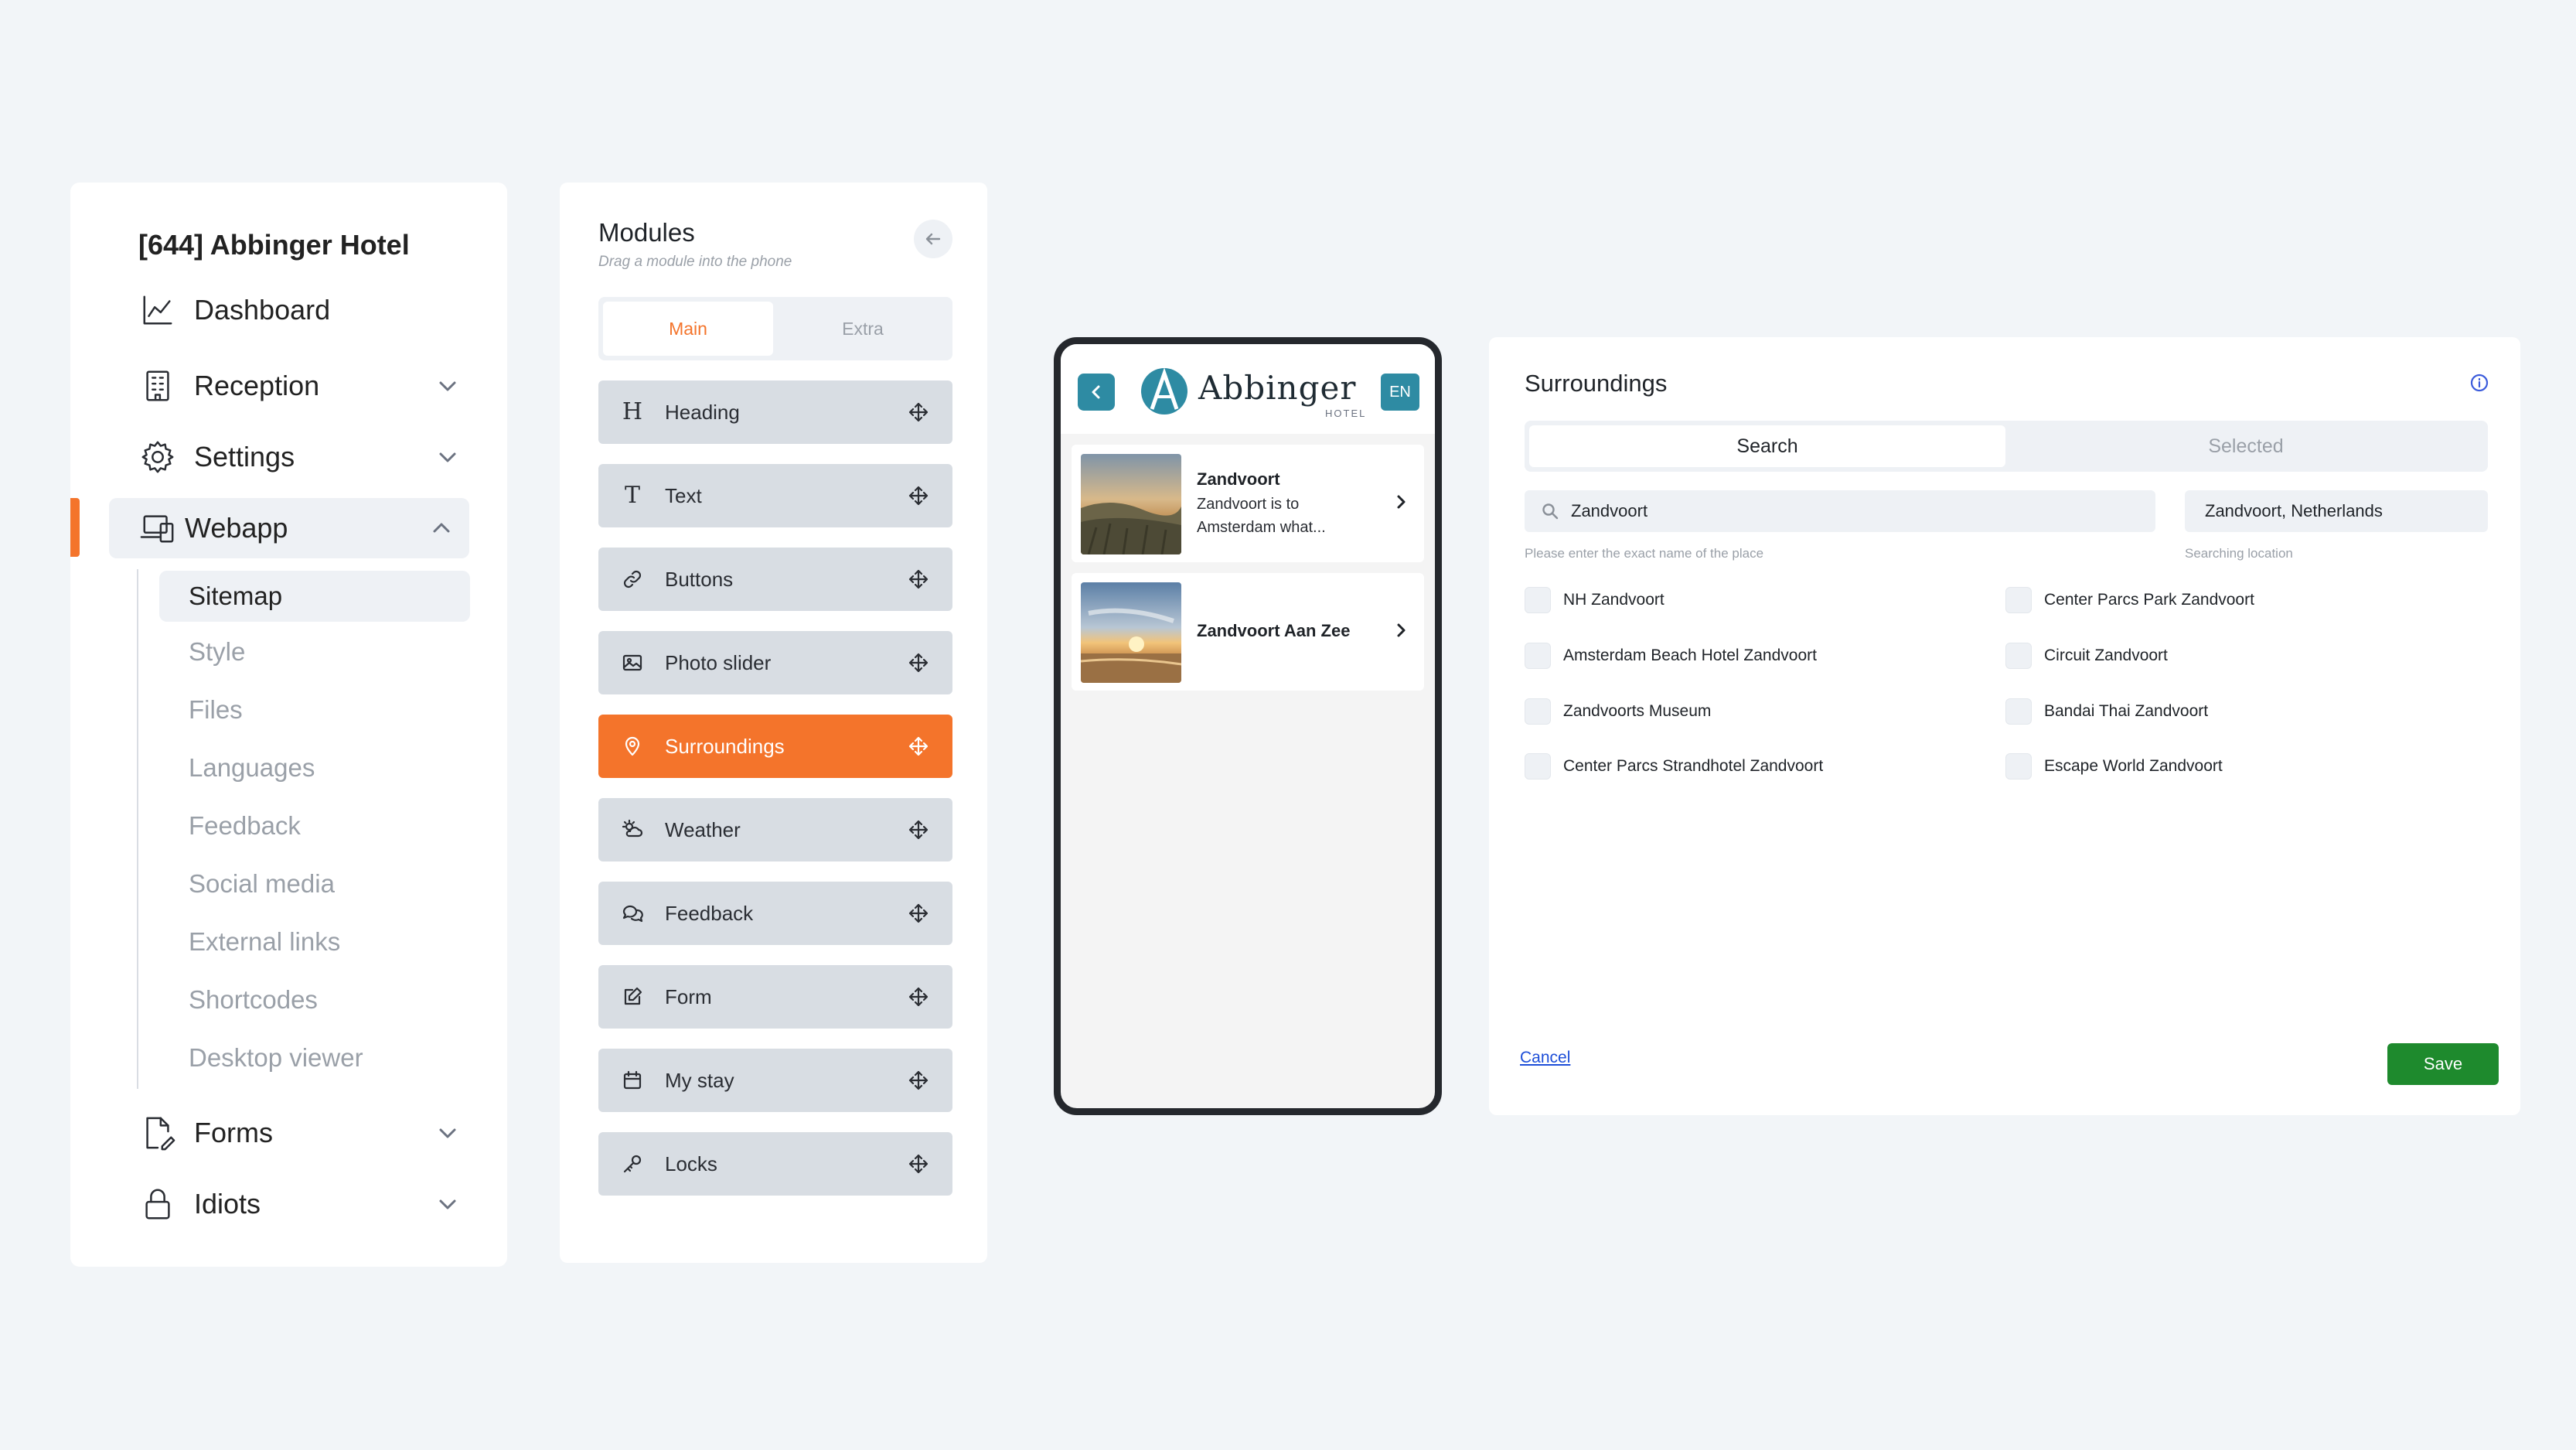 Image resolution: width=2576 pixels, height=1450 pixels. I want to click on module-heading: H Heading, so click(775, 412).